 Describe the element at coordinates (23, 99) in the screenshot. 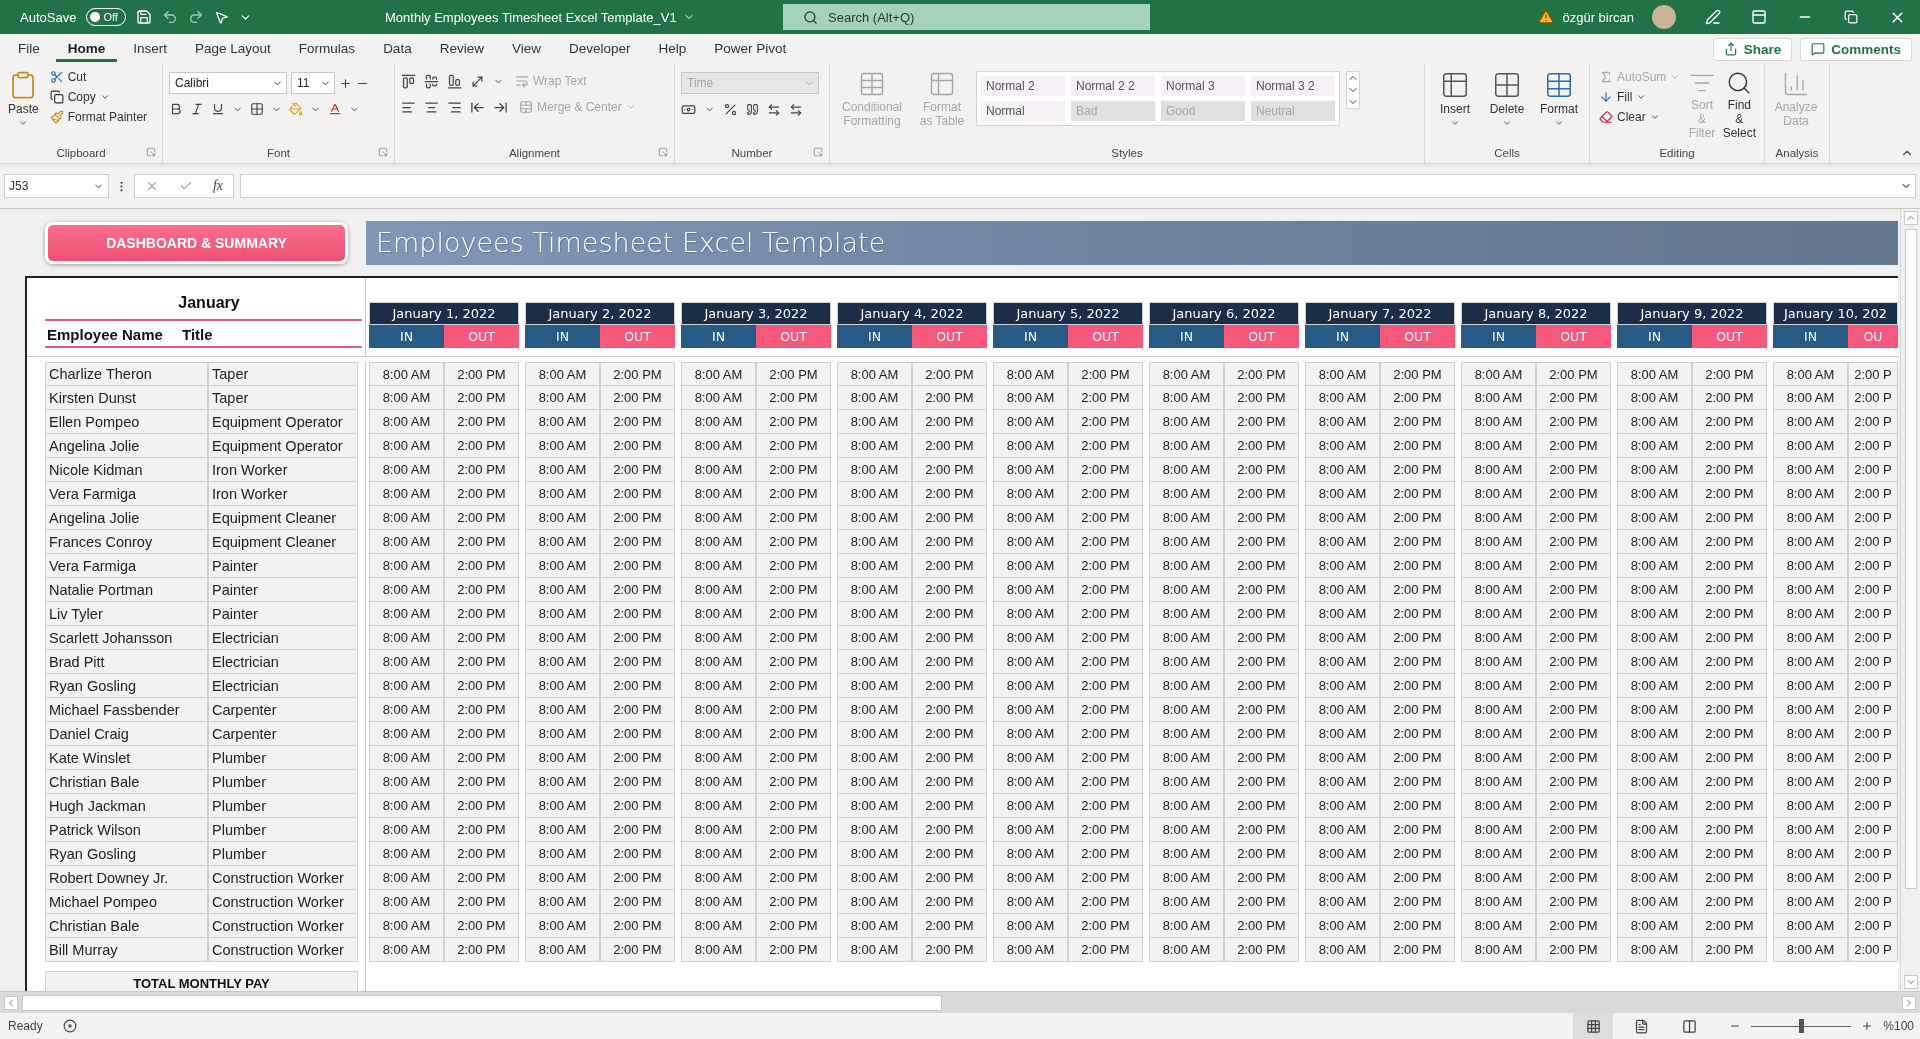

I see `paste-button: Paste` at that location.